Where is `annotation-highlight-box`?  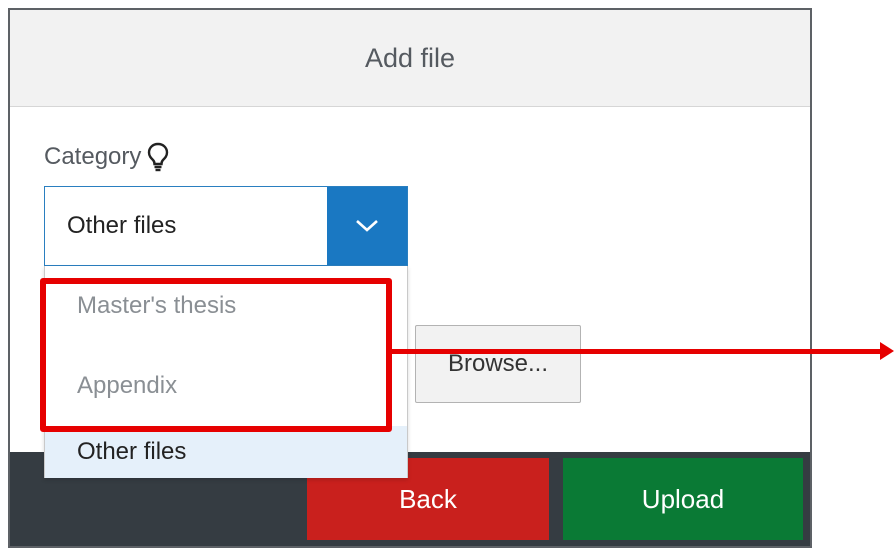 annotation-highlight-box is located at coordinates (216, 355).